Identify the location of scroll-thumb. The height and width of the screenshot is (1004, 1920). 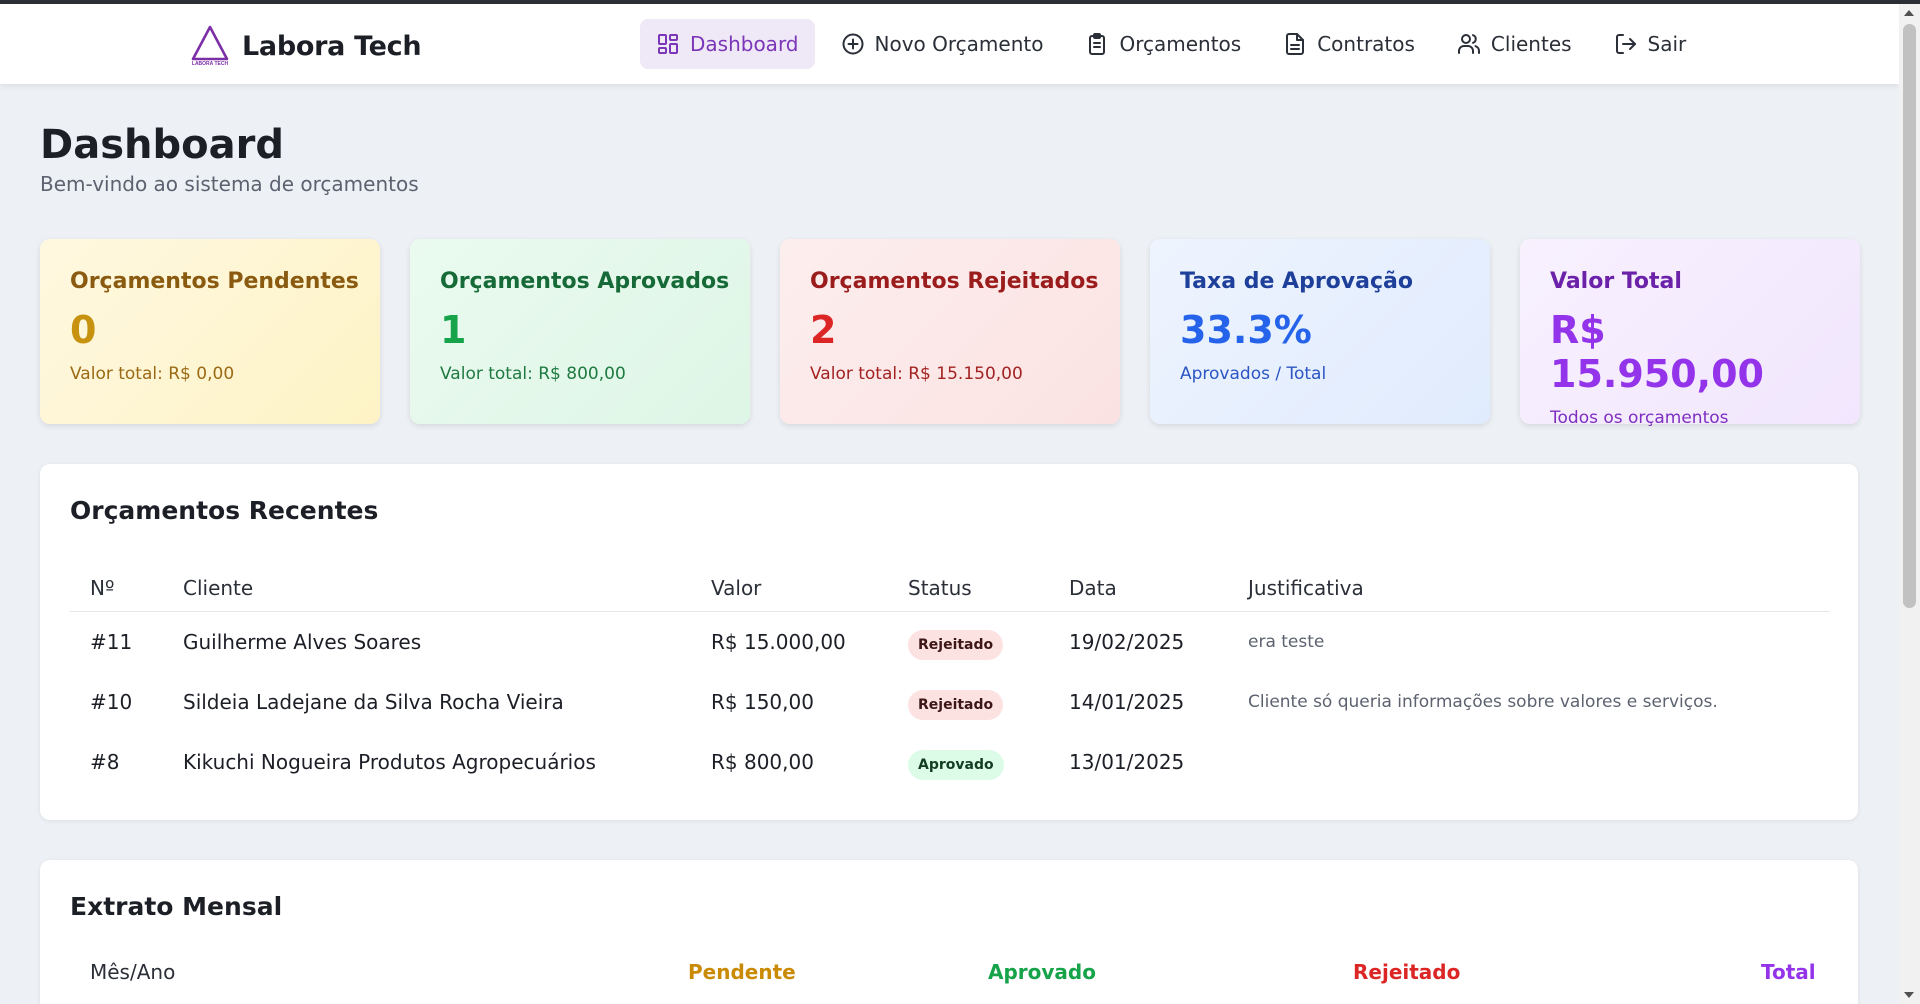
(1909, 316).